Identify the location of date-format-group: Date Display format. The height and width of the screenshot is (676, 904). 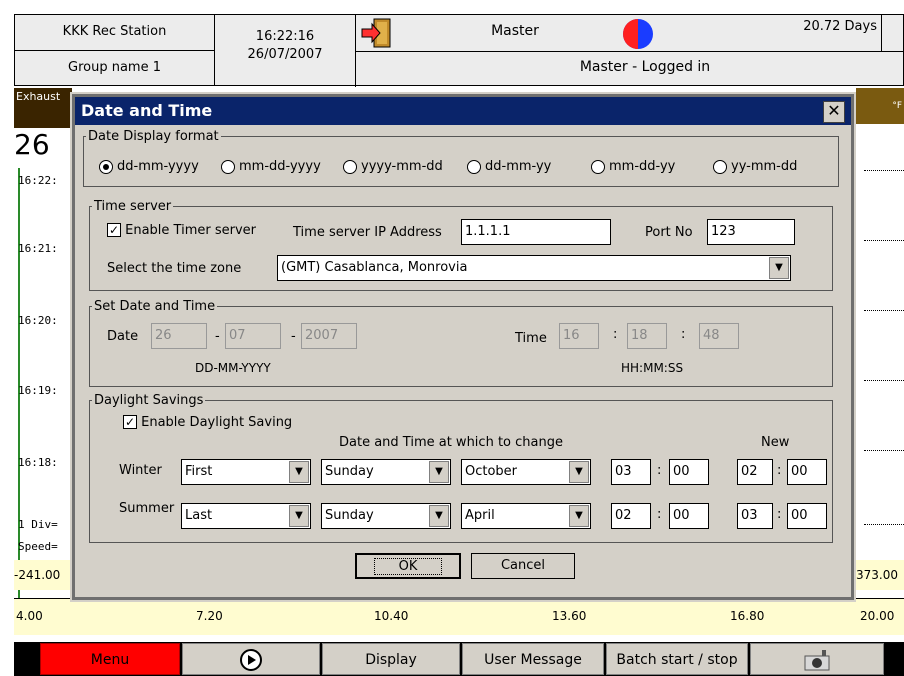
(461, 158).